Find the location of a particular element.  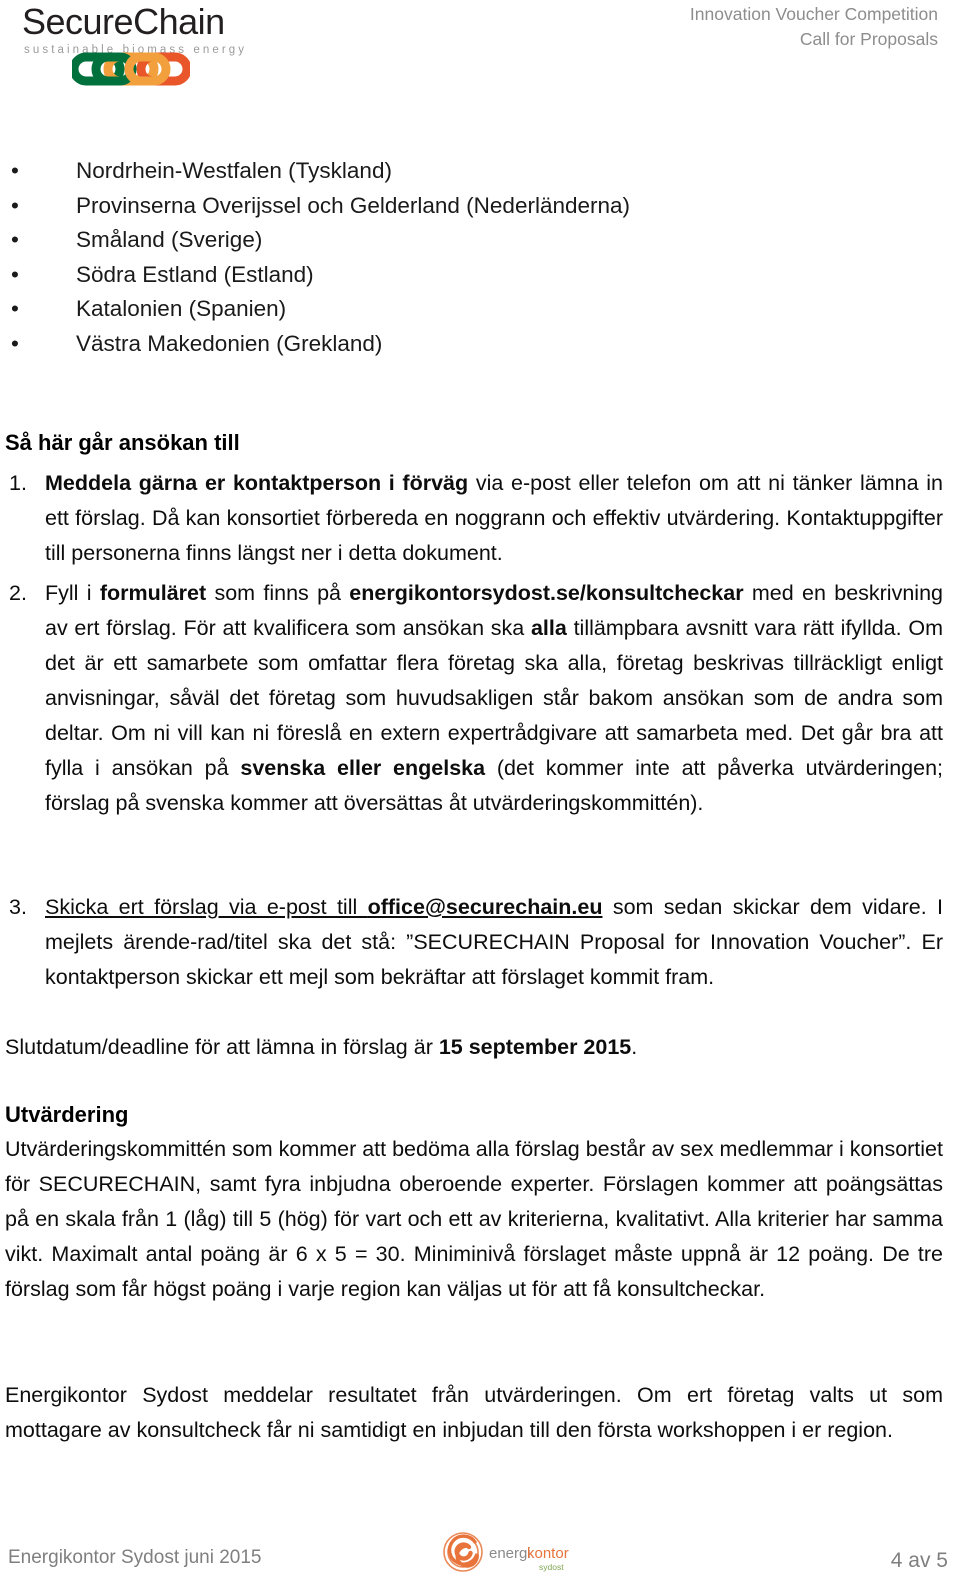

header-title-line2: Call for Proposals is located at coordinates (868, 39).